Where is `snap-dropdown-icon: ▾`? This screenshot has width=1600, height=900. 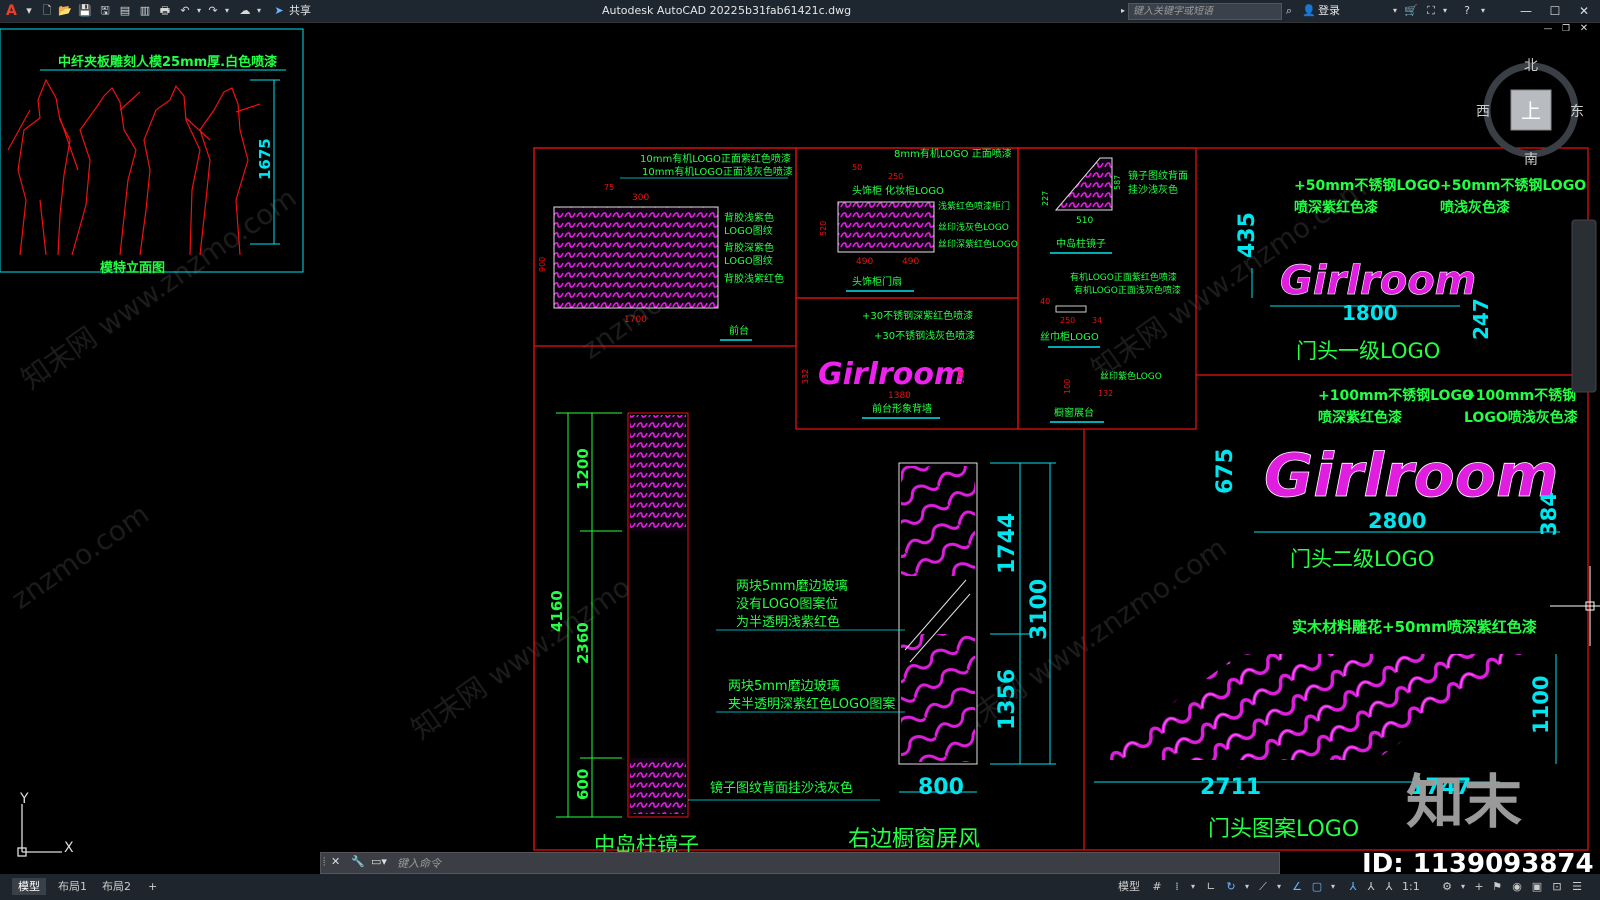 snap-dropdown-icon: ▾ is located at coordinates (1193, 887).